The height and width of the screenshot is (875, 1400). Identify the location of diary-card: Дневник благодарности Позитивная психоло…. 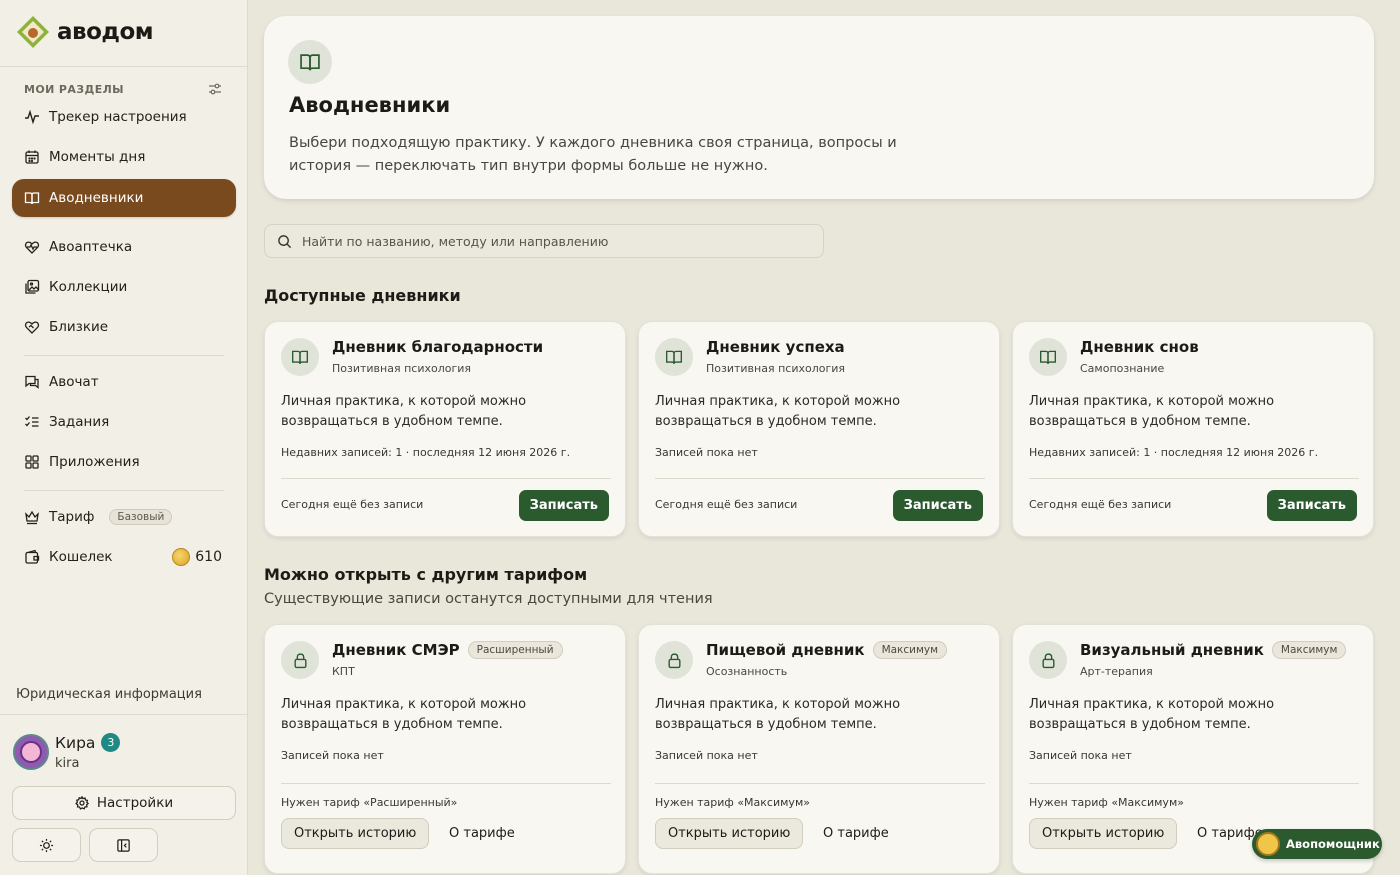
(445, 429).